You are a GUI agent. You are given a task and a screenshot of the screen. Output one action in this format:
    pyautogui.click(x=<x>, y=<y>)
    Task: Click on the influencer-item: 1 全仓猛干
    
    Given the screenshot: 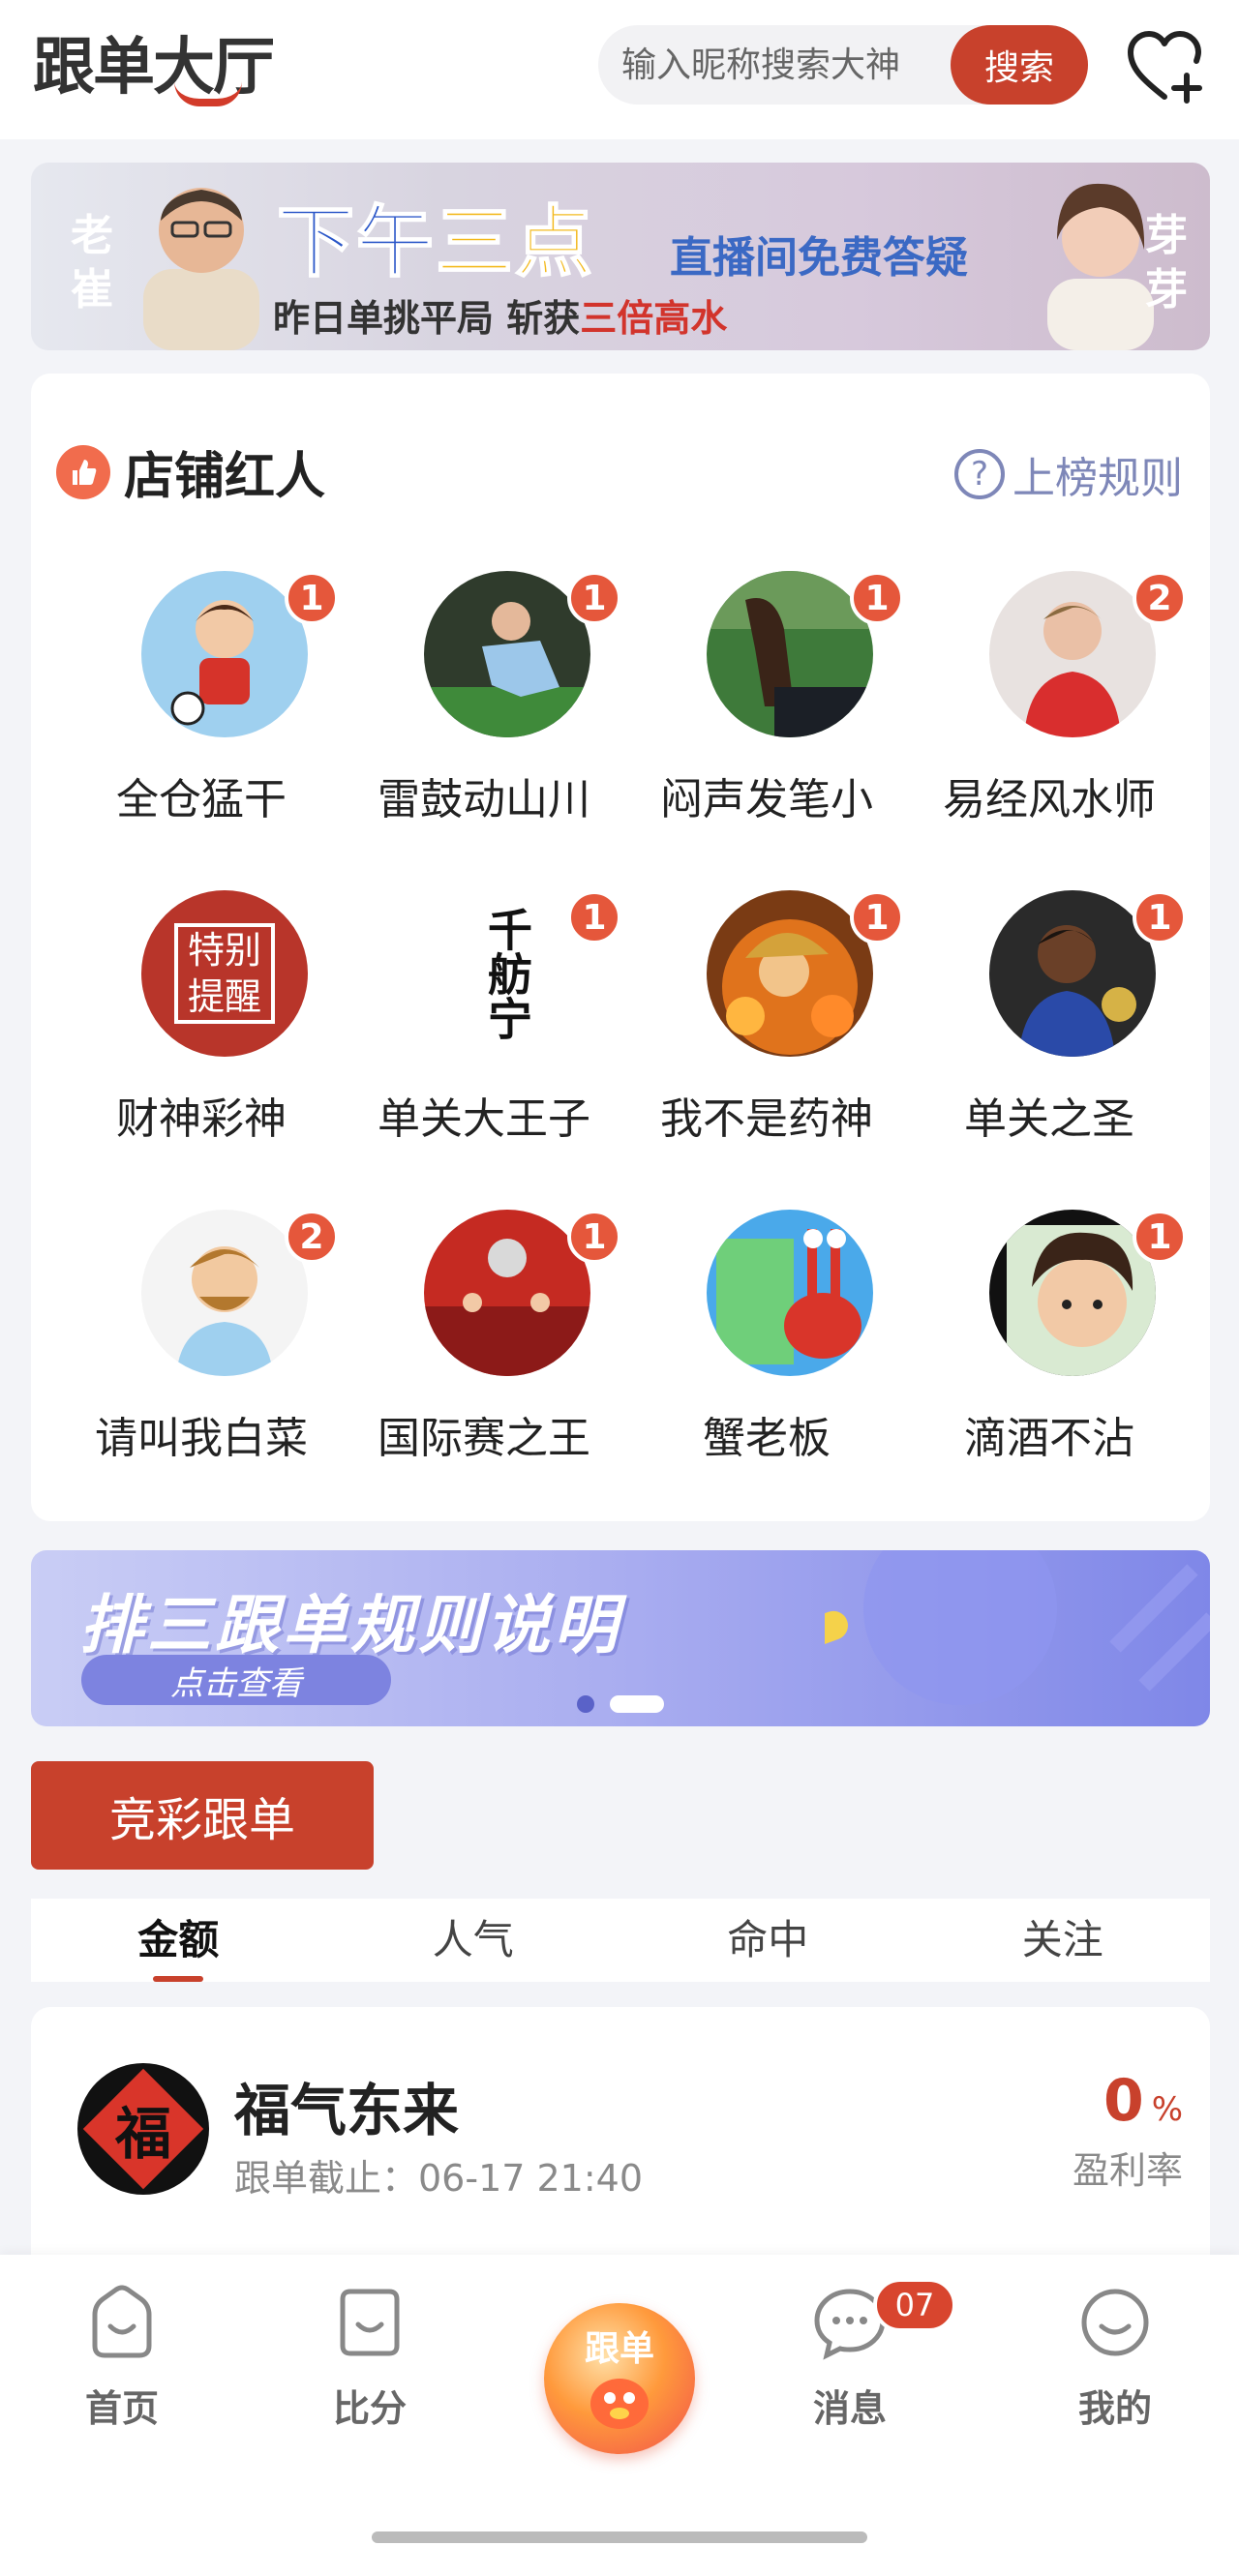 What is the action you would take?
    pyautogui.click(x=201, y=716)
    